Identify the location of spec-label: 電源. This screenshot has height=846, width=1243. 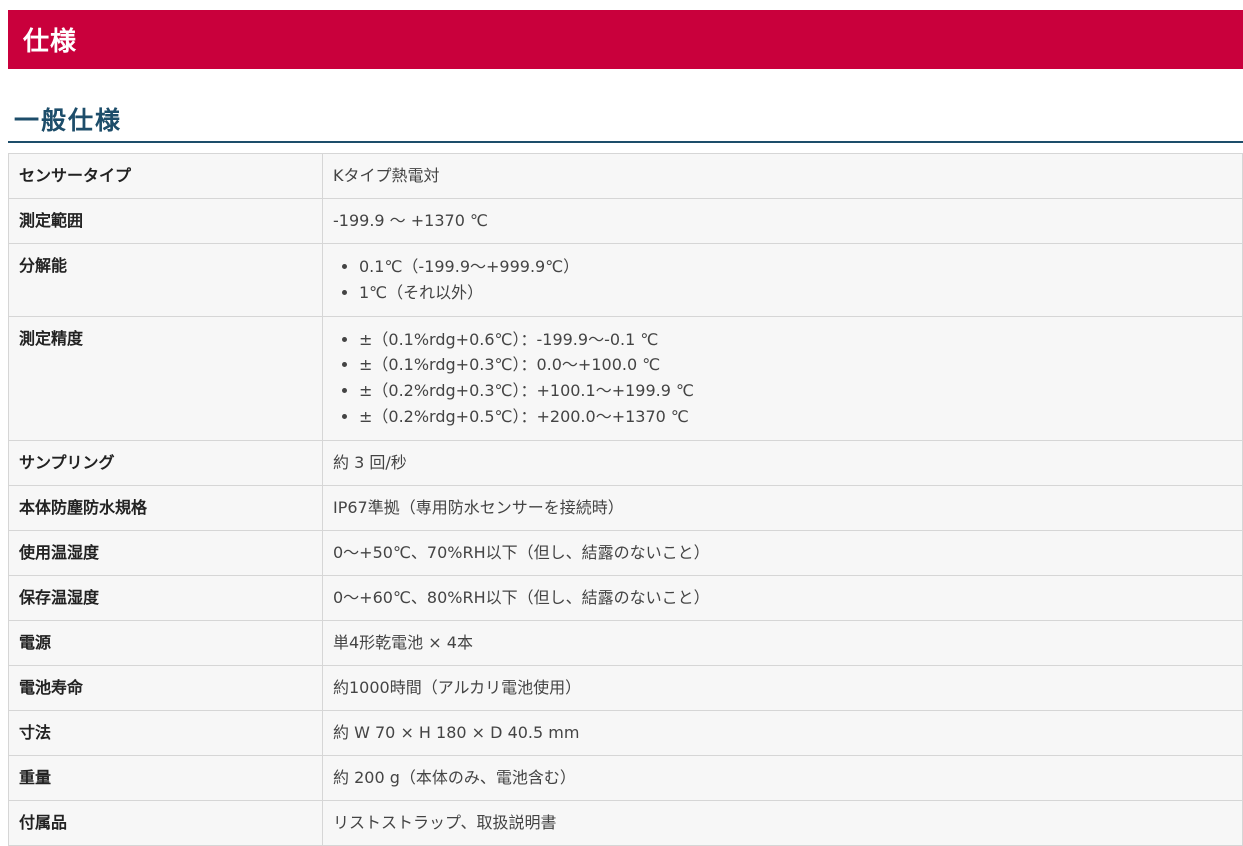
(165, 642).